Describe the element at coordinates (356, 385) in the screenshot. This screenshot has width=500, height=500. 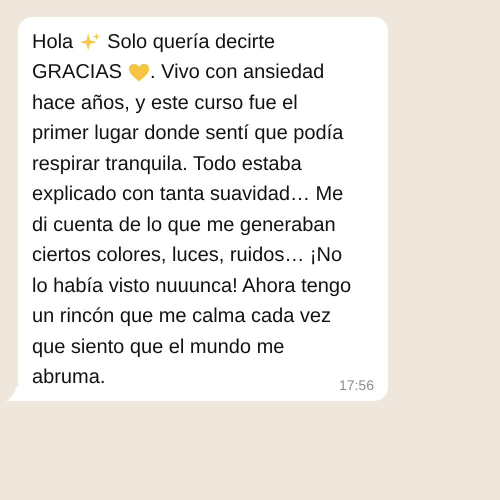
I see `message-time: 17:56` at that location.